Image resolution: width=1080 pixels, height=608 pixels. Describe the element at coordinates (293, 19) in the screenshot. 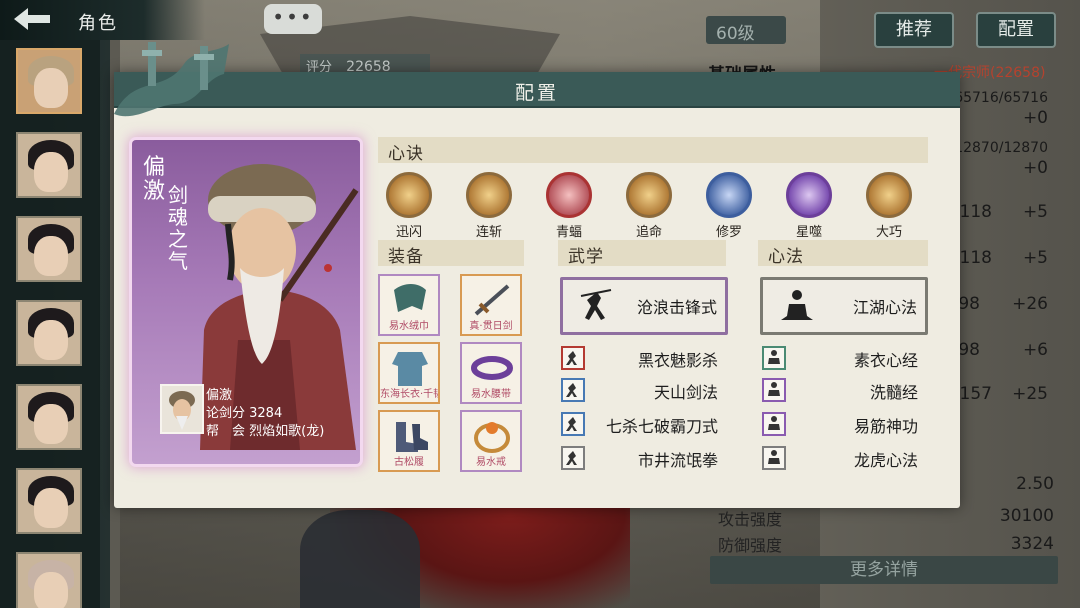

I see `chat-button: •••` at that location.